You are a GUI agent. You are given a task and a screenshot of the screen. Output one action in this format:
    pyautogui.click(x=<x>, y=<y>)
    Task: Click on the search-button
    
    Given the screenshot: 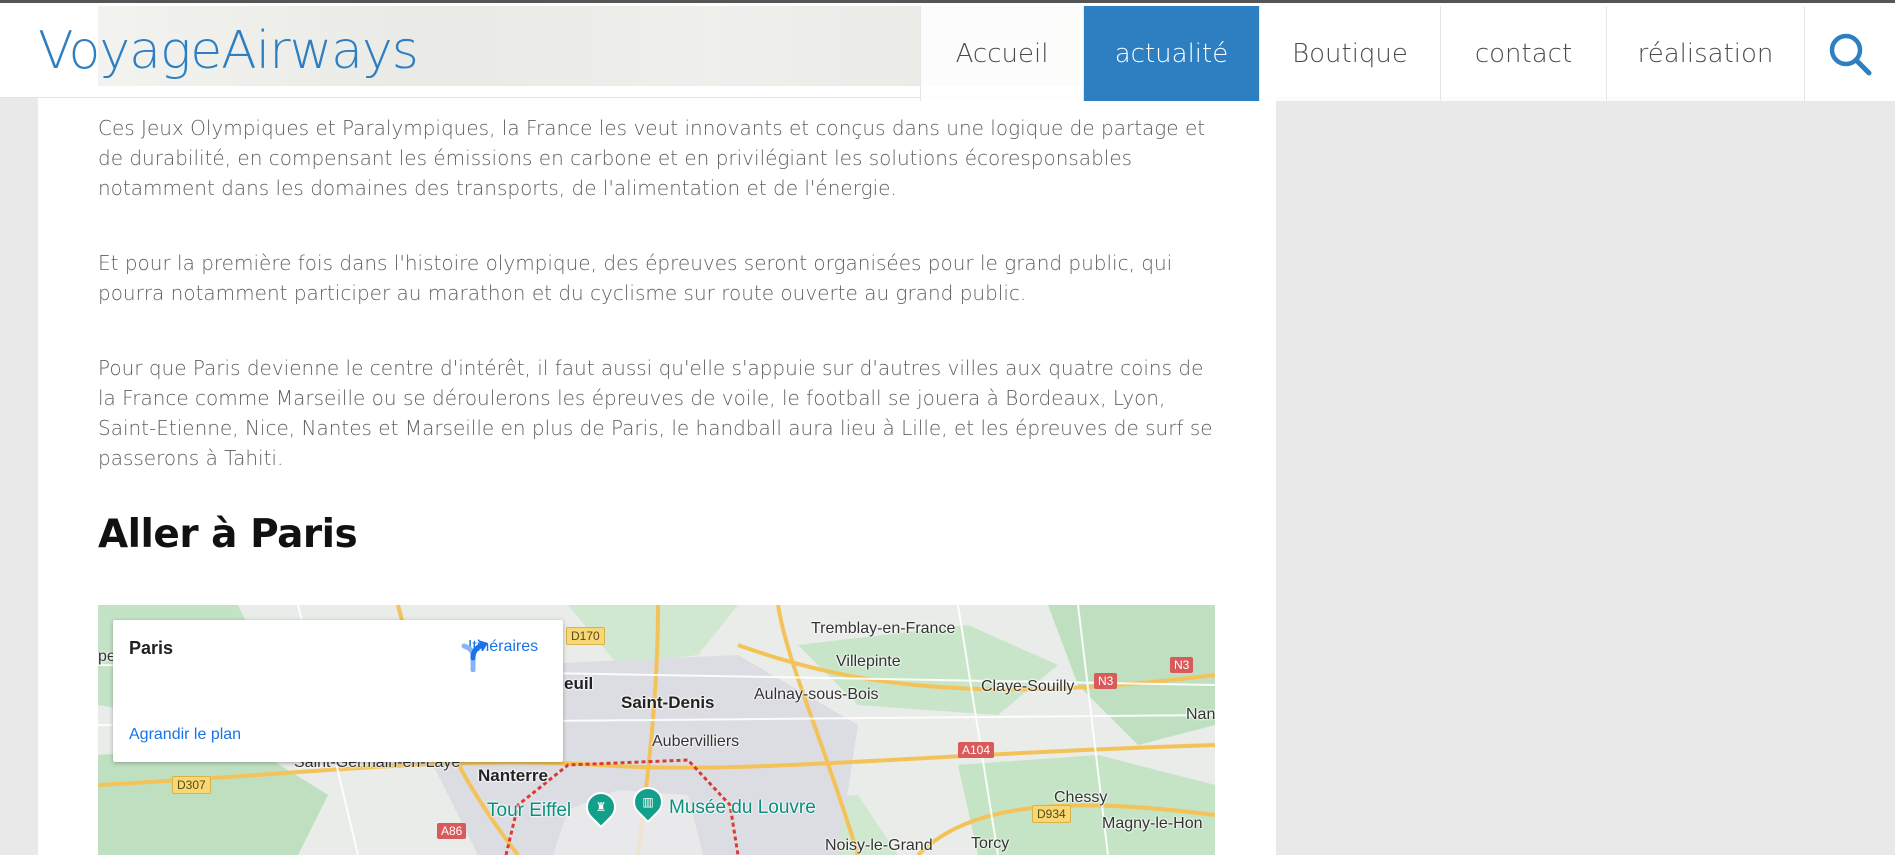 What is the action you would take?
    pyautogui.click(x=1849, y=53)
    